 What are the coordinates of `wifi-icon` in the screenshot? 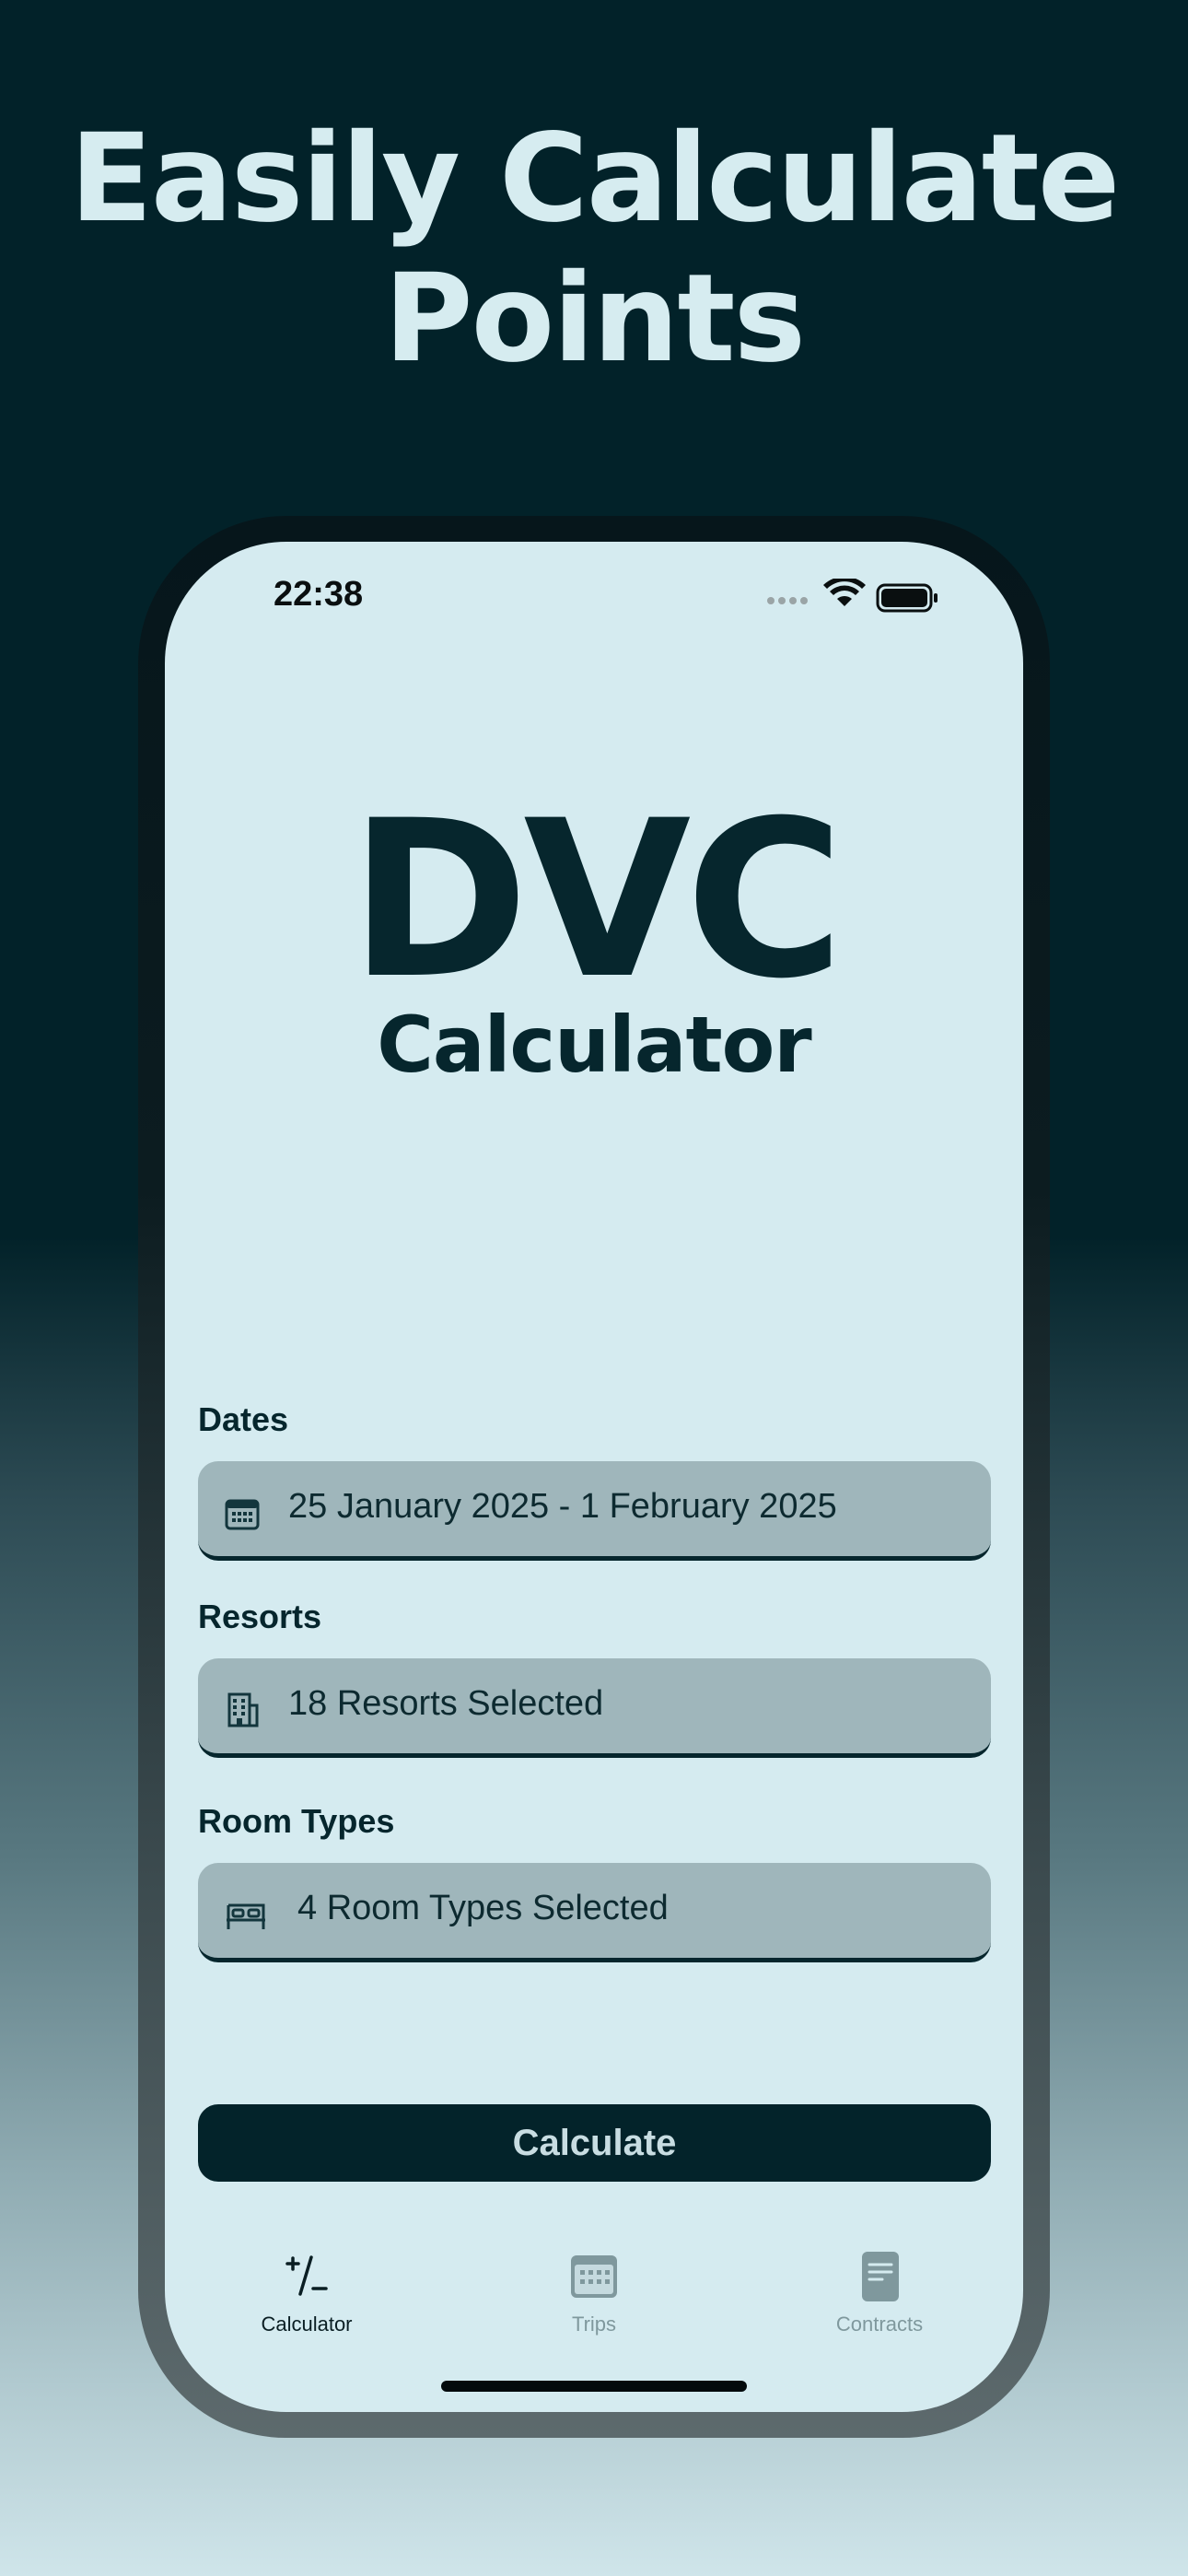 It's located at (844, 592).